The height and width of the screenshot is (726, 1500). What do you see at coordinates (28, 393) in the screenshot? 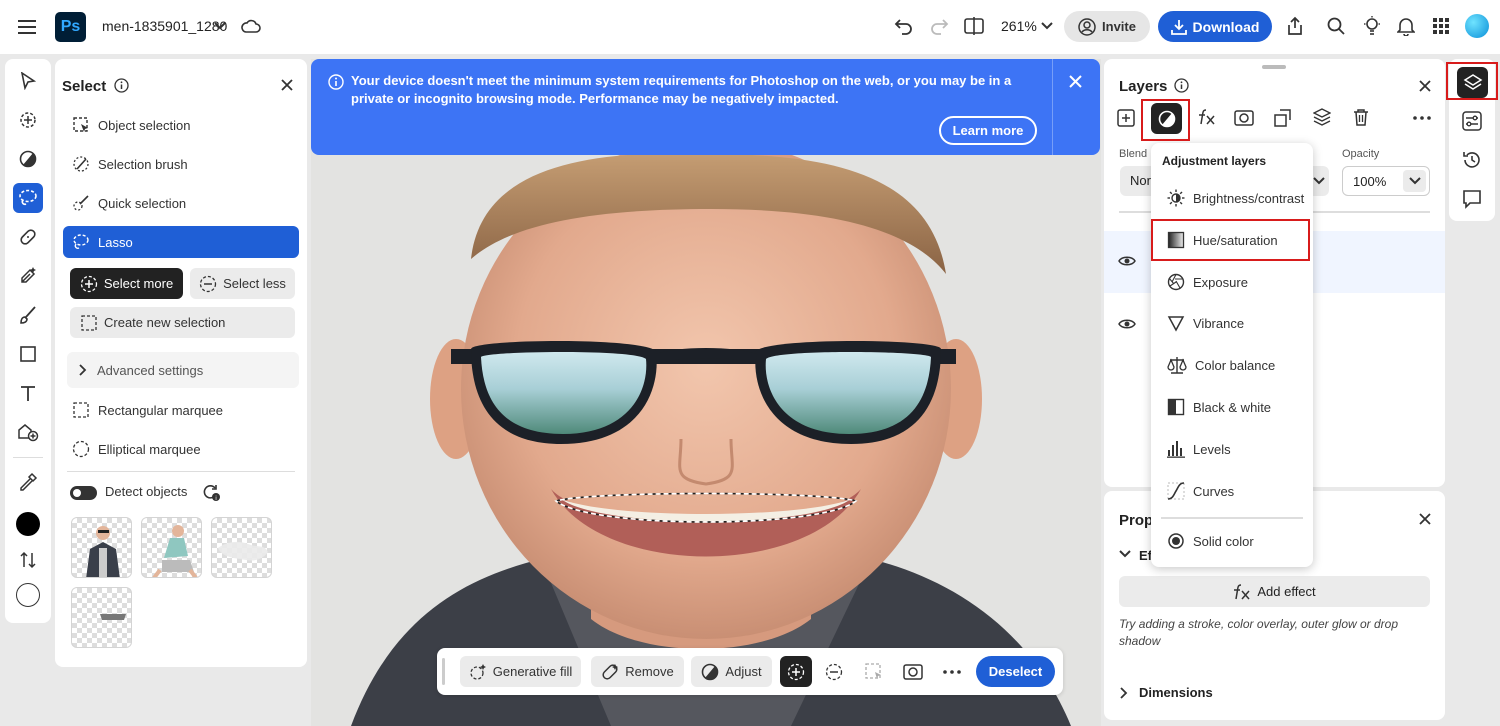
I see `text-tool-icon` at bounding box center [28, 393].